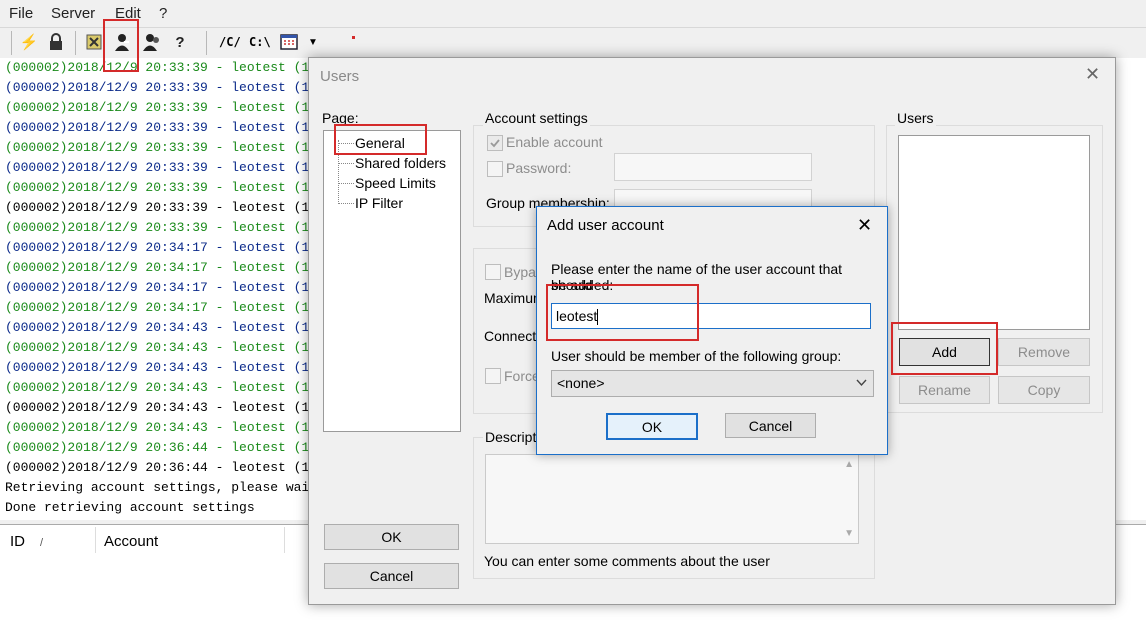 Image resolution: width=1146 pixels, height=622 pixels. What do you see at coordinates (944, 348) in the screenshot?
I see `highlight-add-button-box` at bounding box center [944, 348].